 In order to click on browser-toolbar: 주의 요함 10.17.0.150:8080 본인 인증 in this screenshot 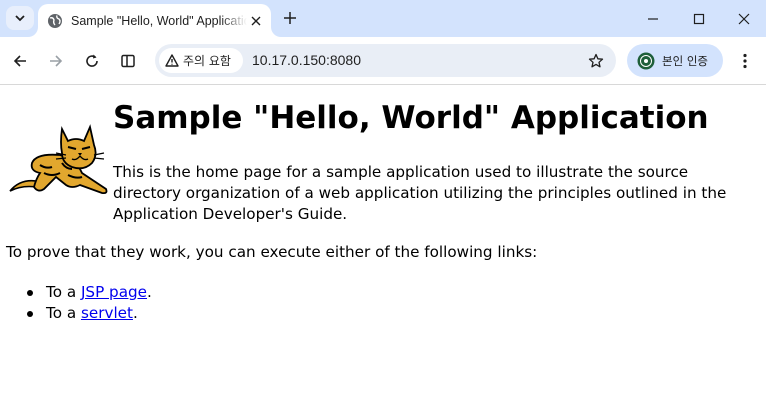, I will do `click(383, 61)`.